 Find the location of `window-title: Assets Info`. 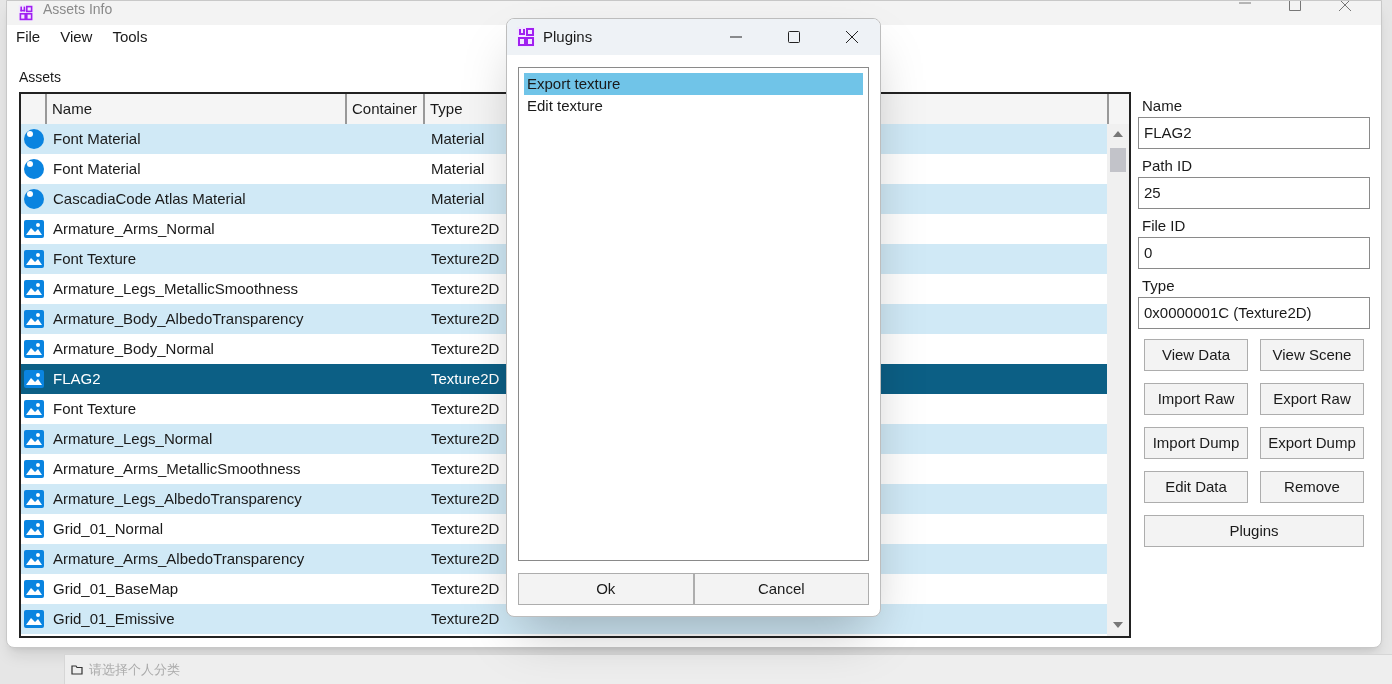

window-title: Assets Info is located at coordinates (78, 9).